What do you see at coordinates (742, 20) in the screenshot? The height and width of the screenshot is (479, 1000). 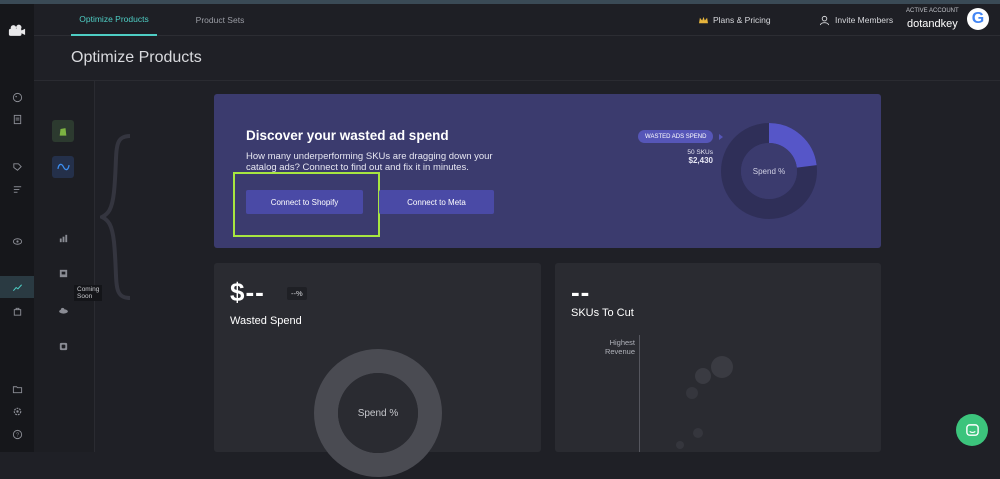 I see `plans-label: Plans & Pricing` at bounding box center [742, 20].